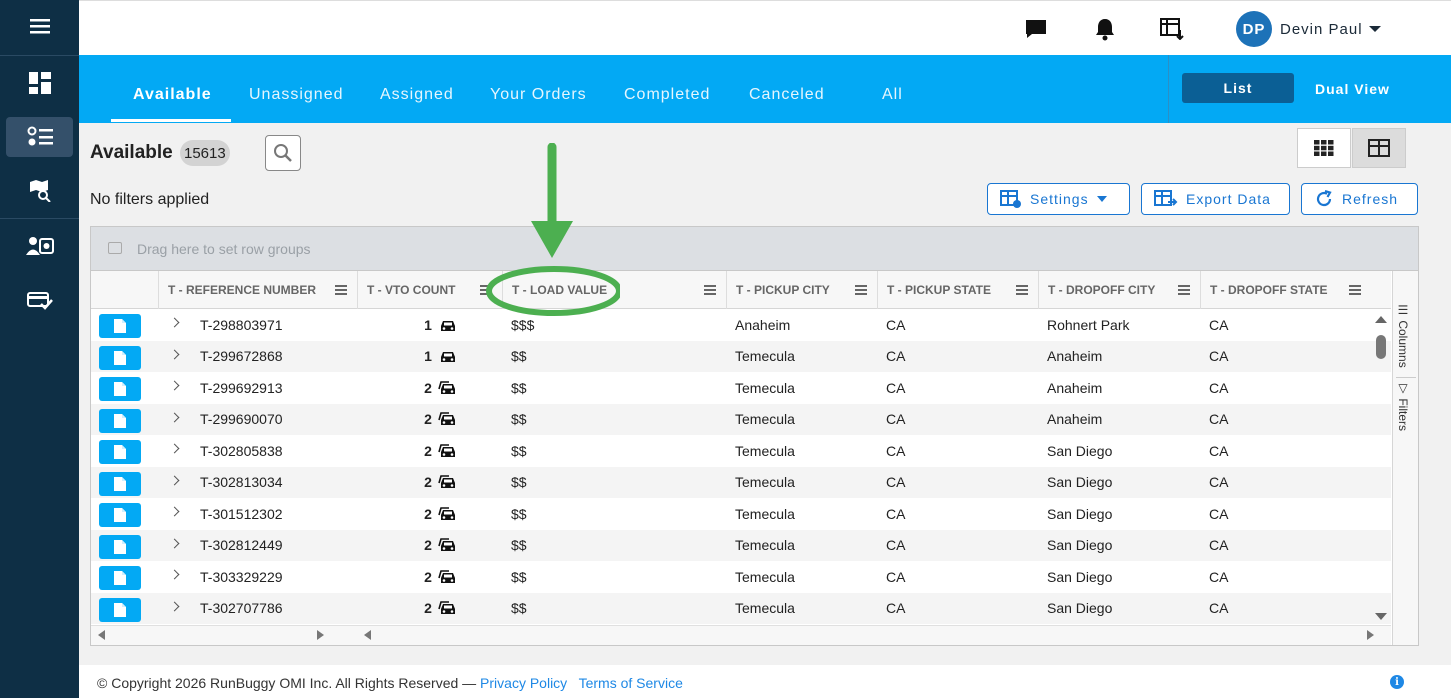  Describe the element at coordinates (1058, 199) in the screenshot. I see `settings-button: Settings` at that location.